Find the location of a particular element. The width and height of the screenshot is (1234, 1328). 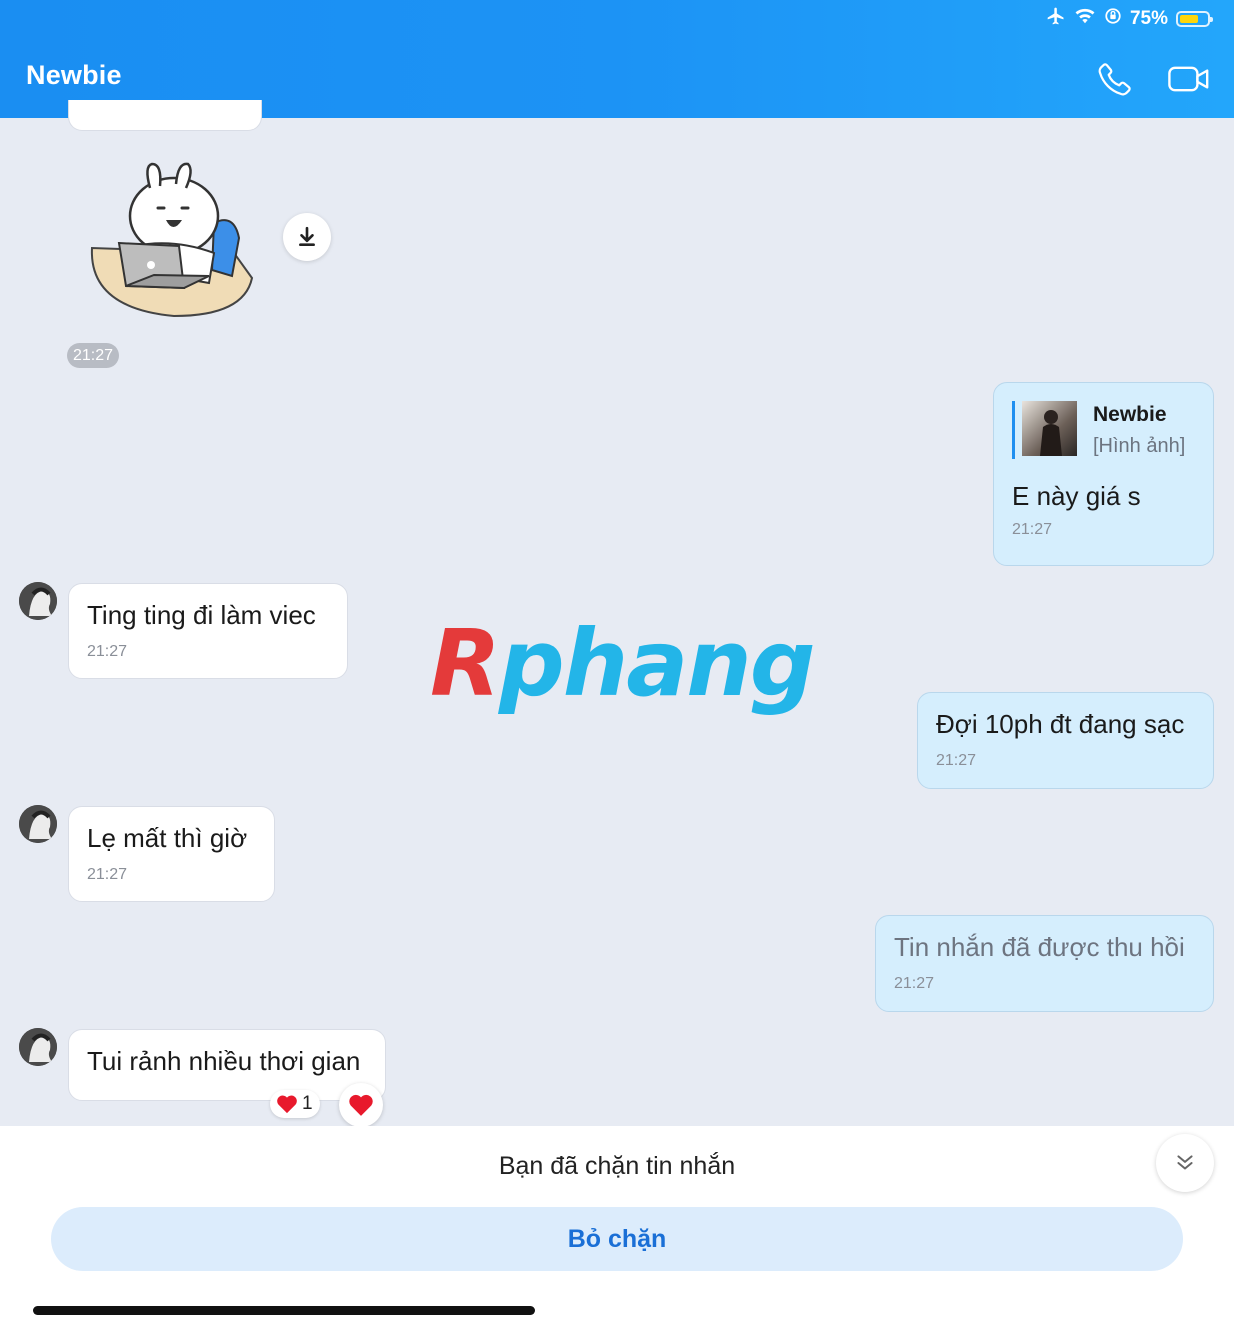

status-bar: 75% is located at coordinates (1129, 19).